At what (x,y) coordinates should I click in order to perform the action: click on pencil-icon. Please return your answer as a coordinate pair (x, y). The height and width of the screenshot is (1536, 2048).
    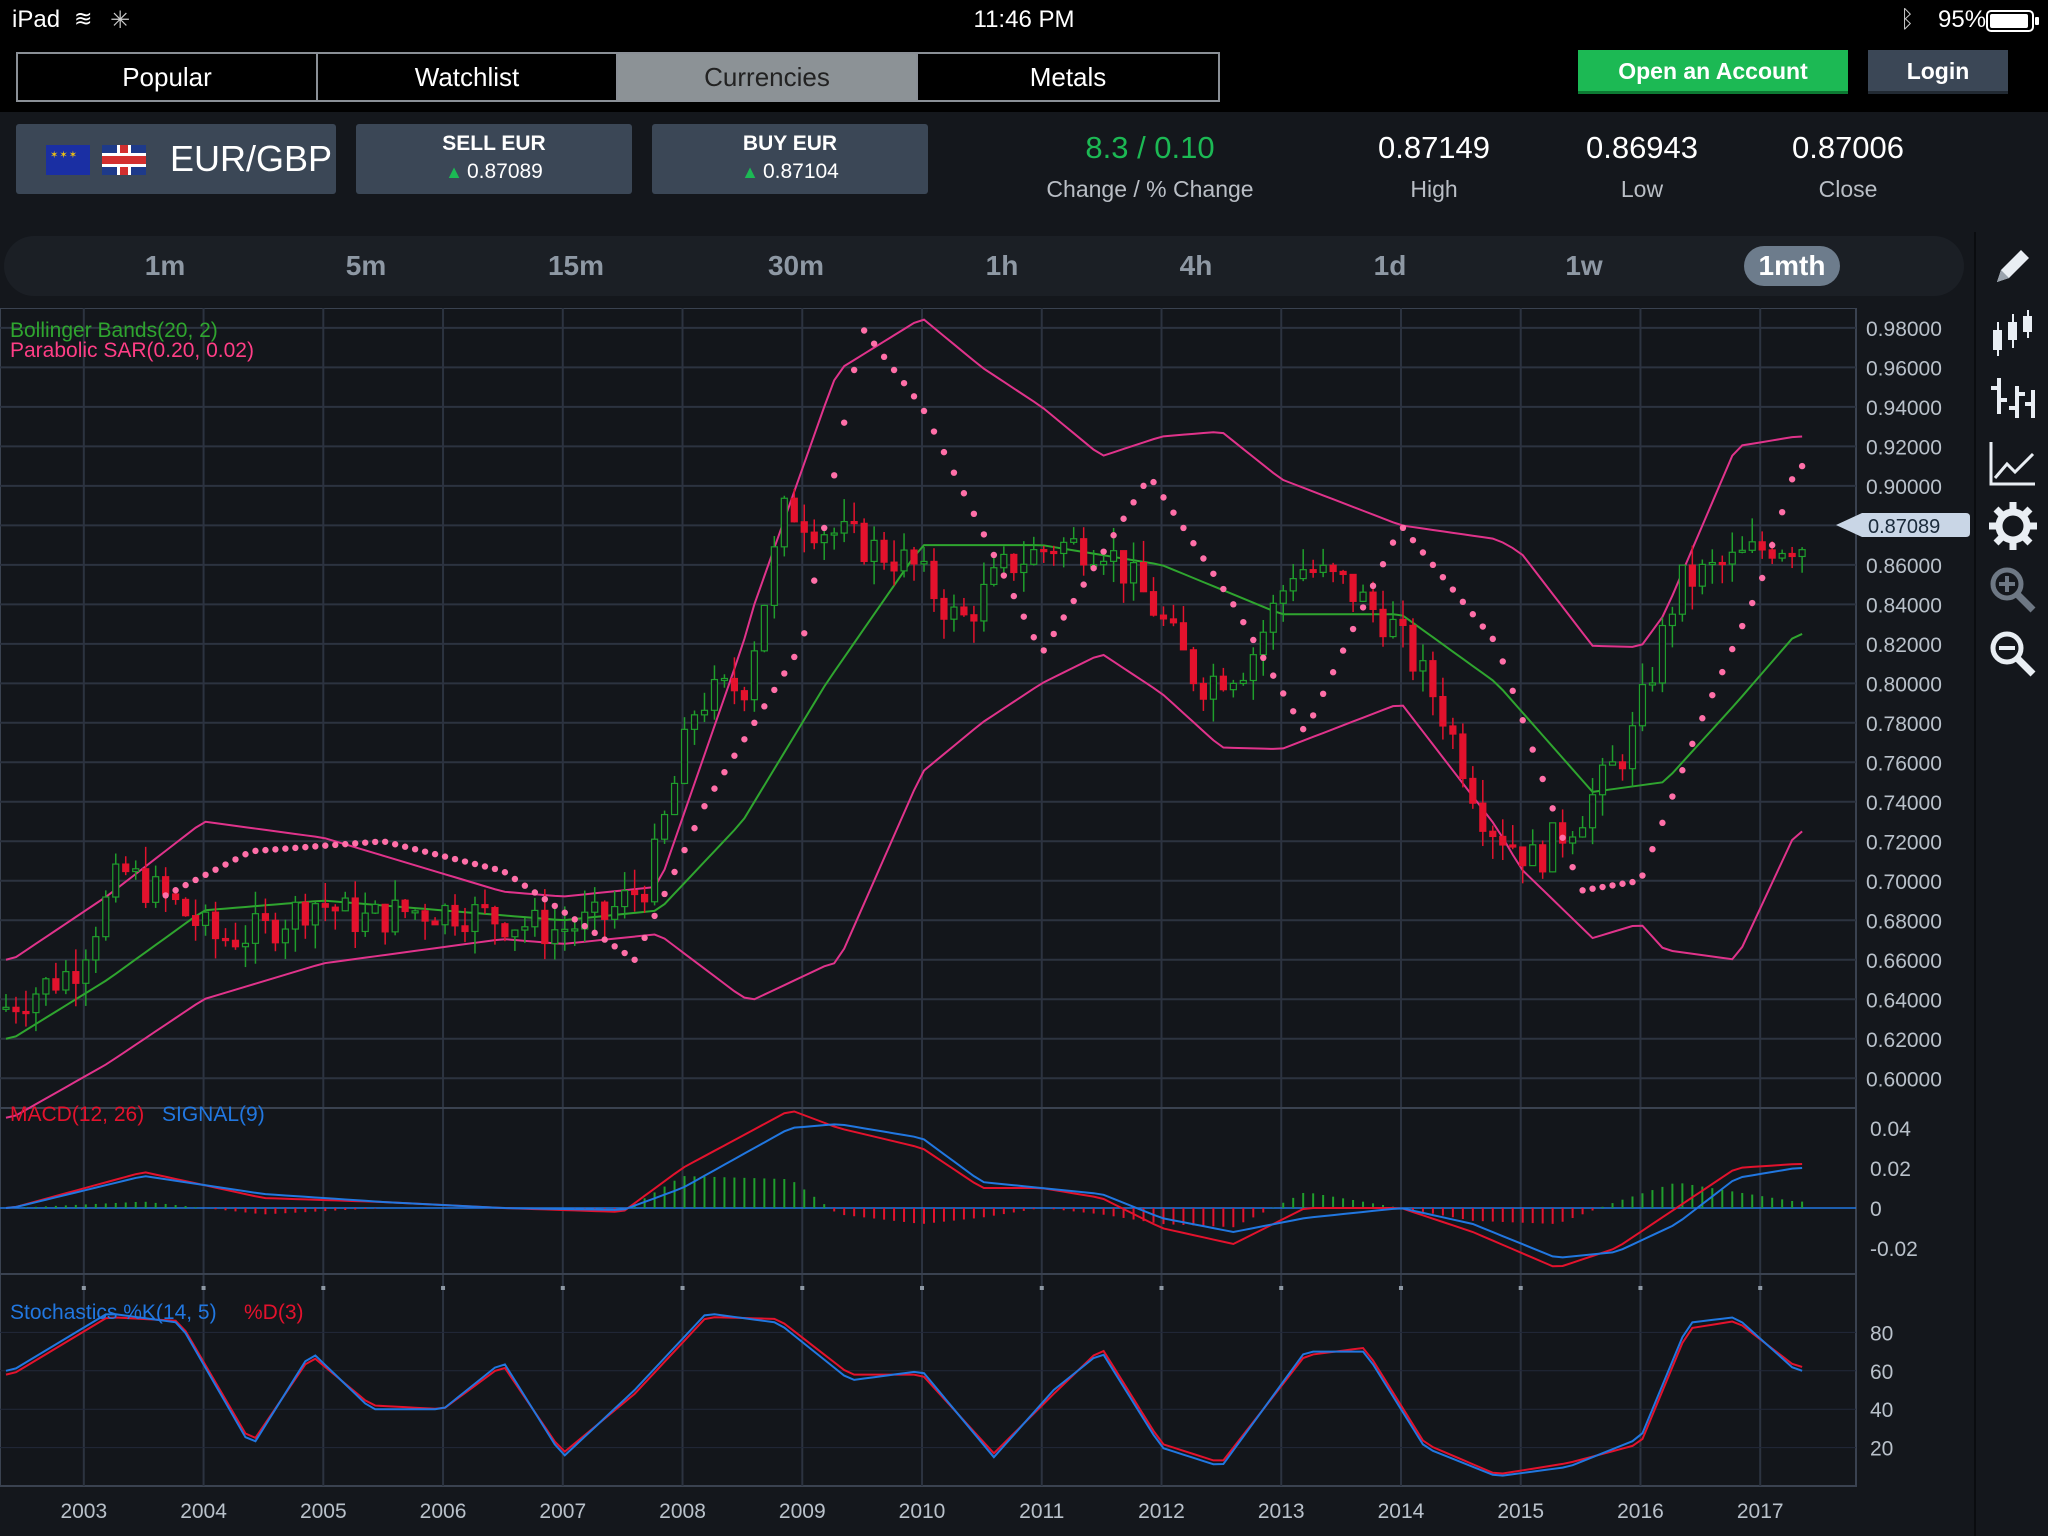
    Looking at the image, I should click on (2013, 270).